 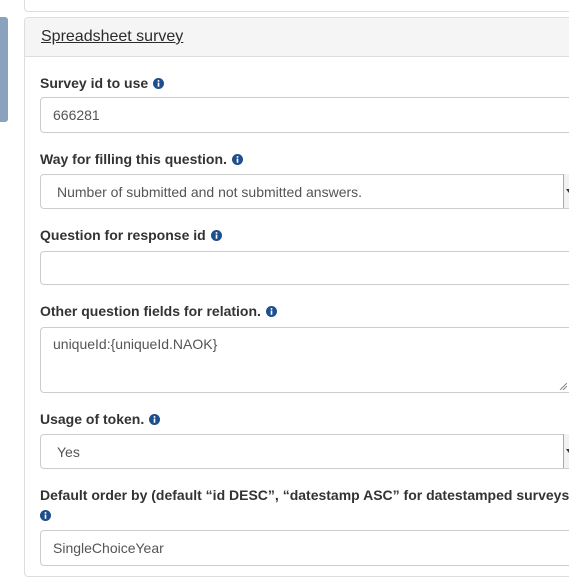 I want to click on resize-grip-icon, so click(x=563, y=386).